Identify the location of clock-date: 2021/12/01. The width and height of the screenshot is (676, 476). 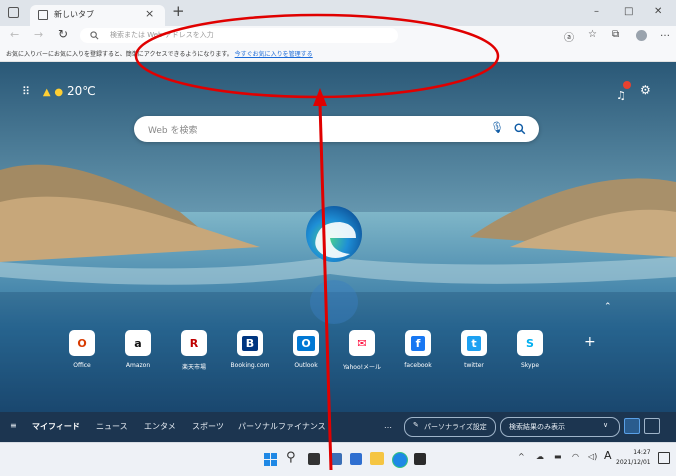
(633, 462).